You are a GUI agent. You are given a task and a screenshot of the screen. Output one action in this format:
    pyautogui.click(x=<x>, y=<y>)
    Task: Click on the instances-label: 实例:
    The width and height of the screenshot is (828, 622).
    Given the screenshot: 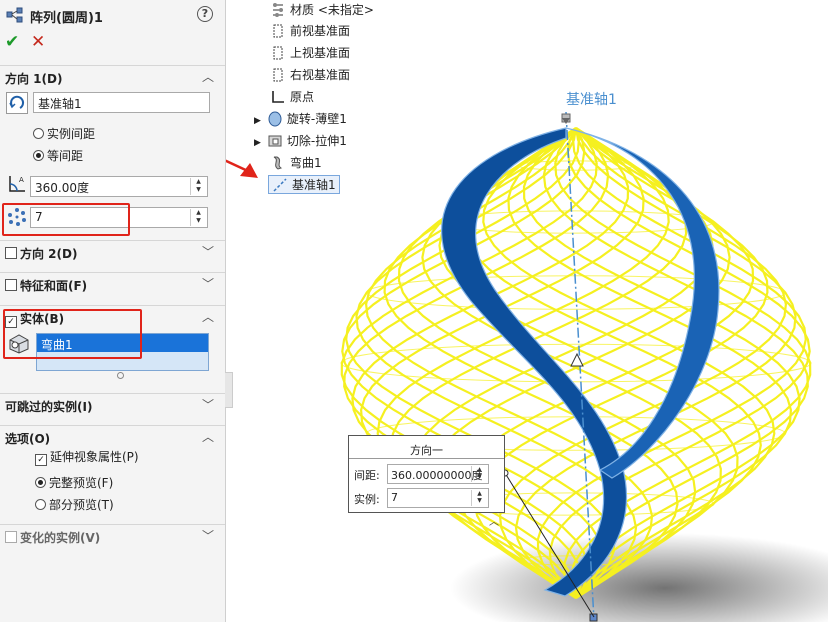 What is the action you would take?
    pyautogui.click(x=367, y=499)
    